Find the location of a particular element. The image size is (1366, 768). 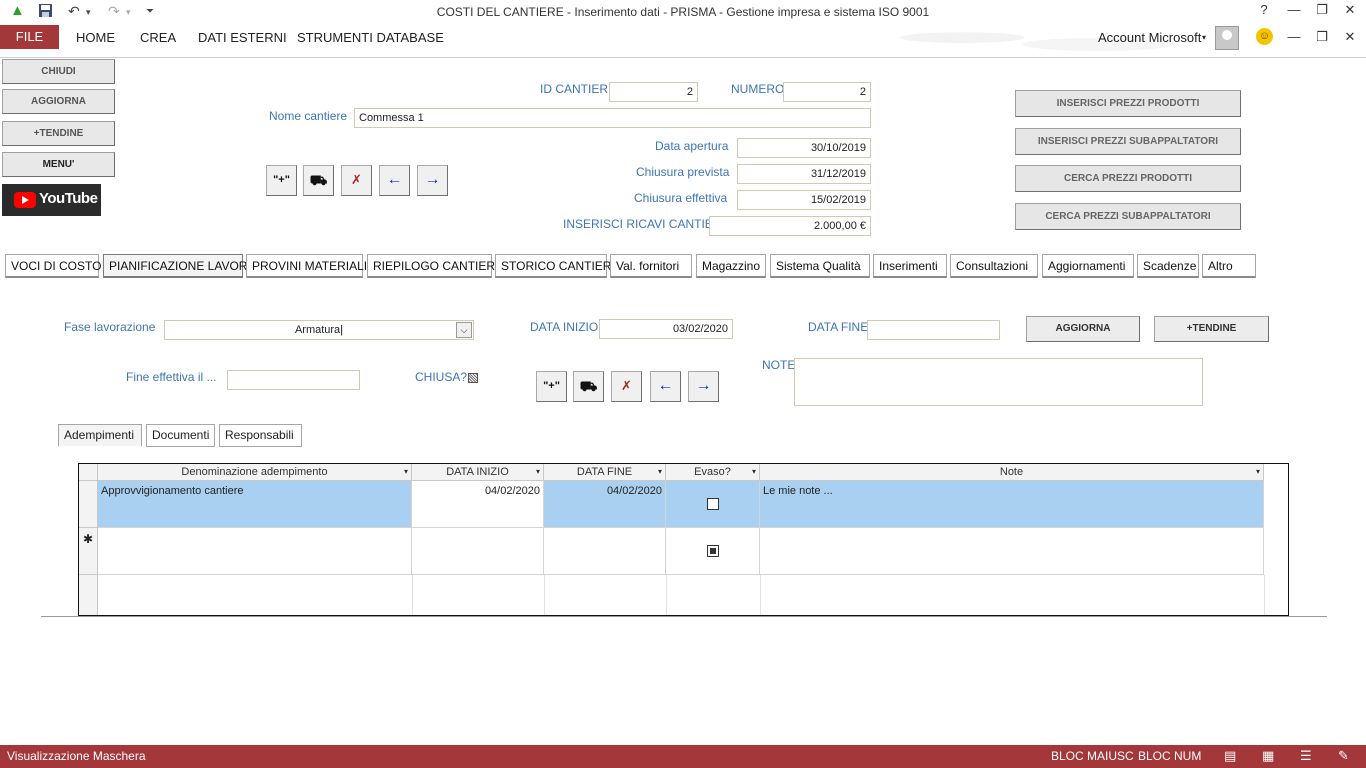

data-apertura-field: 30/10/2019 is located at coordinates (804, 148).